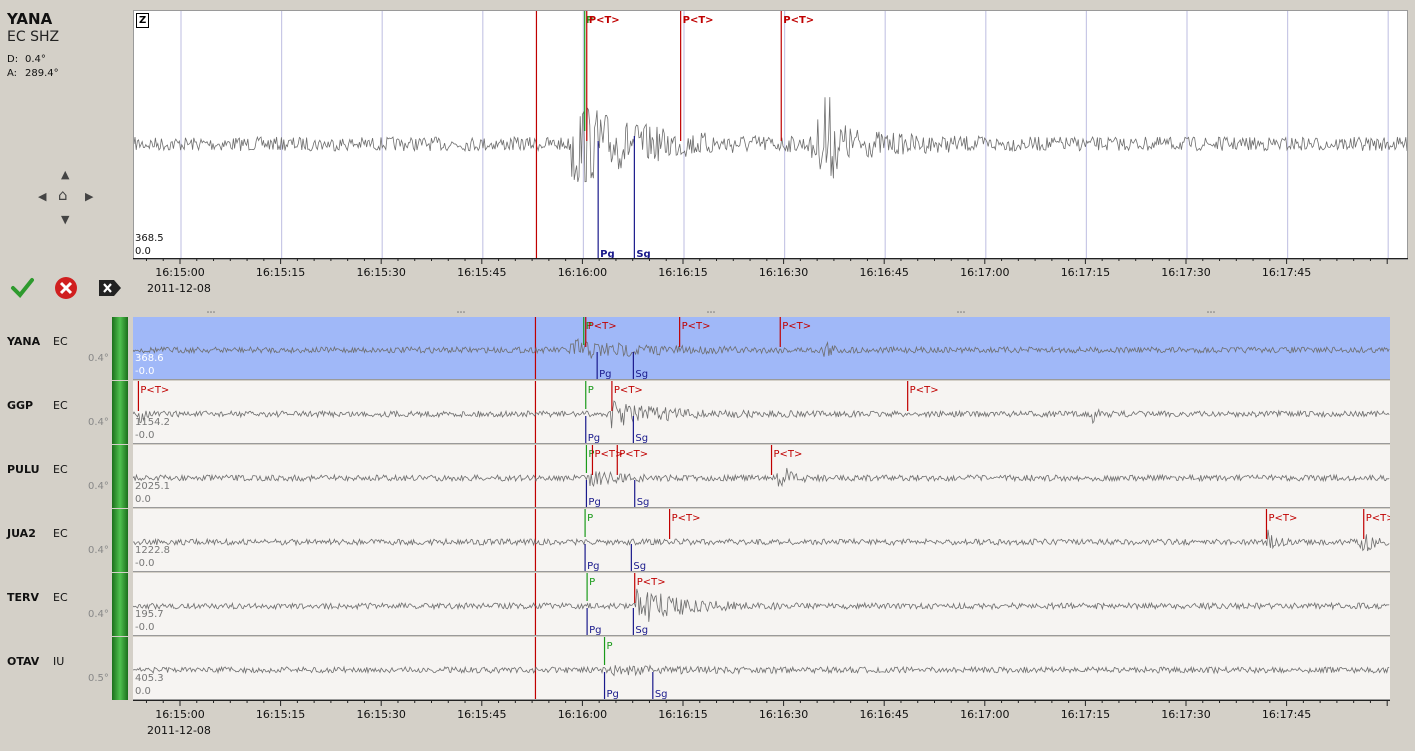 This screenshot has width=1415, height=751. What do you see at coordinates (149, 614) in the screenshot?
I see `row-amp-max: 195.7` at bounding box center [149, 614].